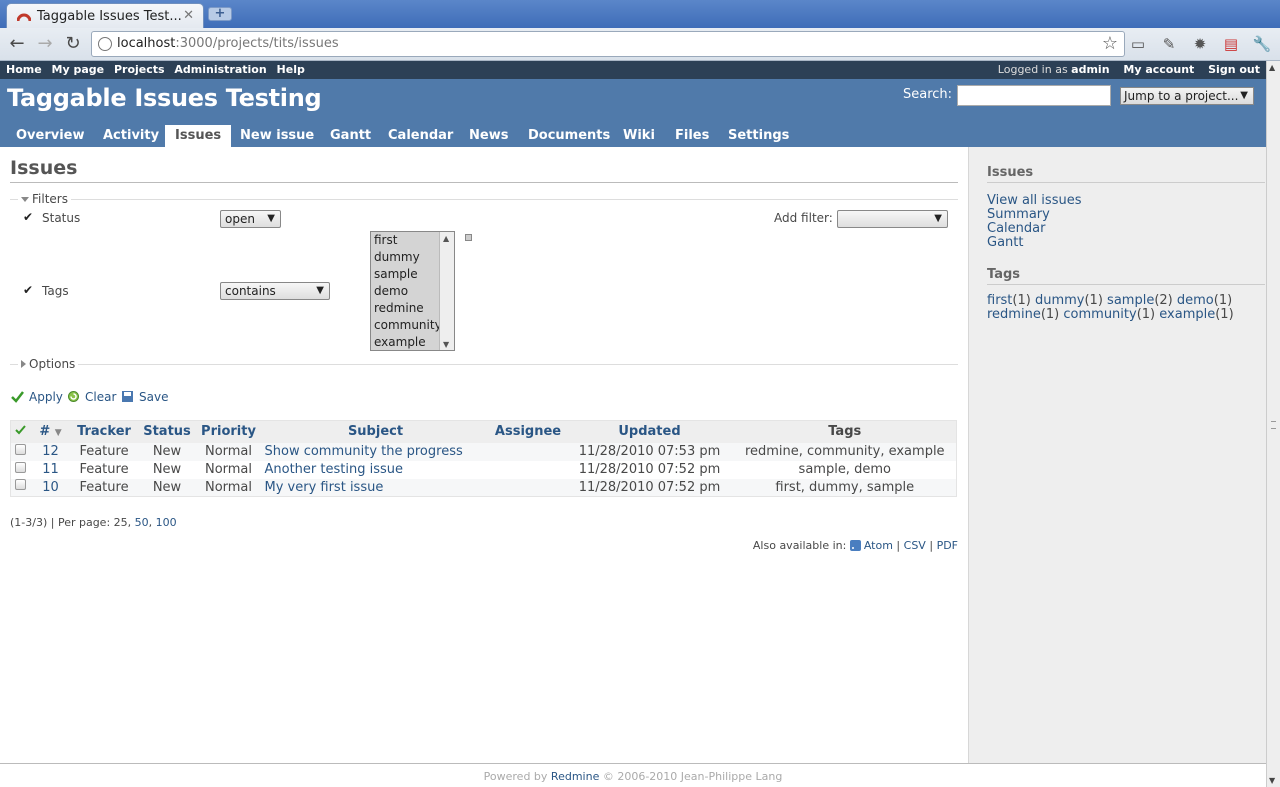 The width and height of the screenshot is (1280, 787). What do you see at coordinates (24, 69) in the screenshot?
I see `top-menu-home: Home` at bounding box center [24, 69].